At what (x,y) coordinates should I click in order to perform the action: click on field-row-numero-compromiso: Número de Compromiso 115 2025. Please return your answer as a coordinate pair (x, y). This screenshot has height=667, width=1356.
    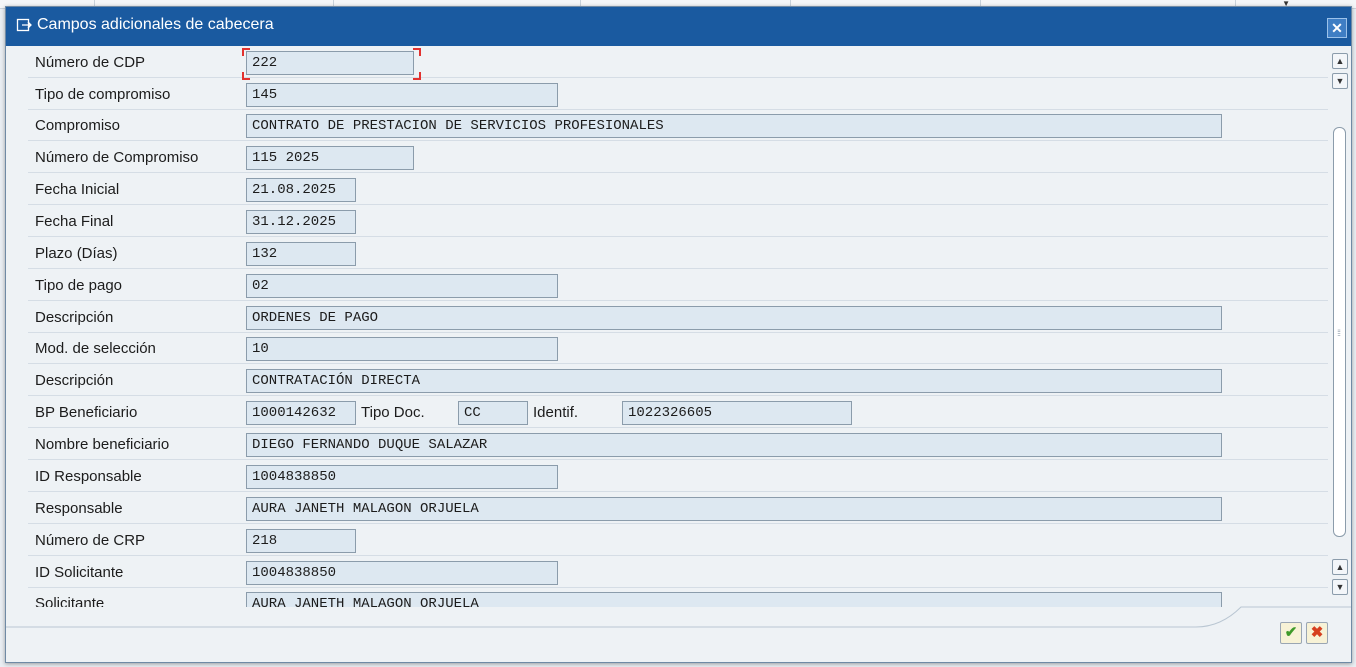
    Looking at the image, I should click on (678, 157).